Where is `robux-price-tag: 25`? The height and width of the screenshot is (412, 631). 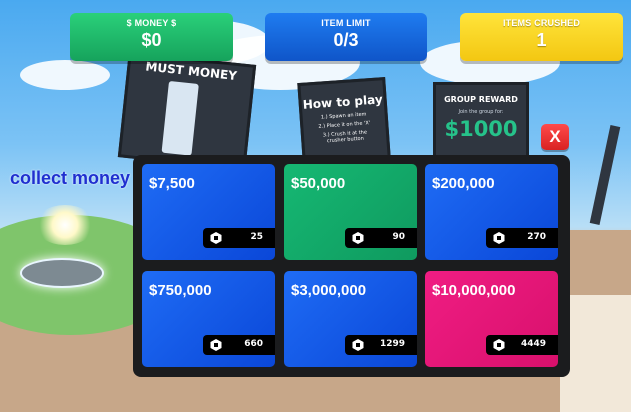 robux-price-tag: 25 is located at coordinates (239, 238).